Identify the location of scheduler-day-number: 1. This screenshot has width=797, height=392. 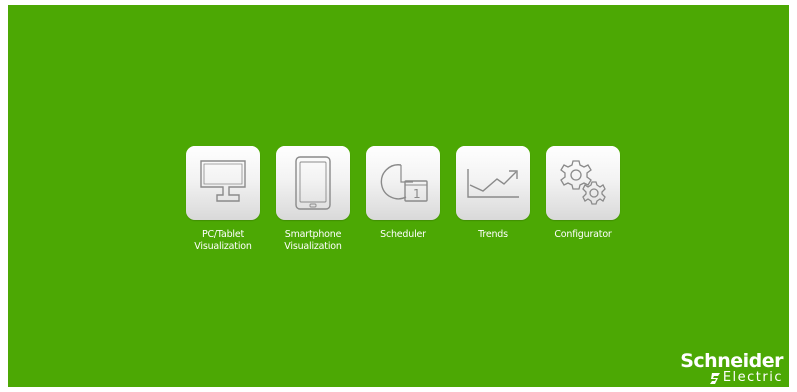
(417, 194).